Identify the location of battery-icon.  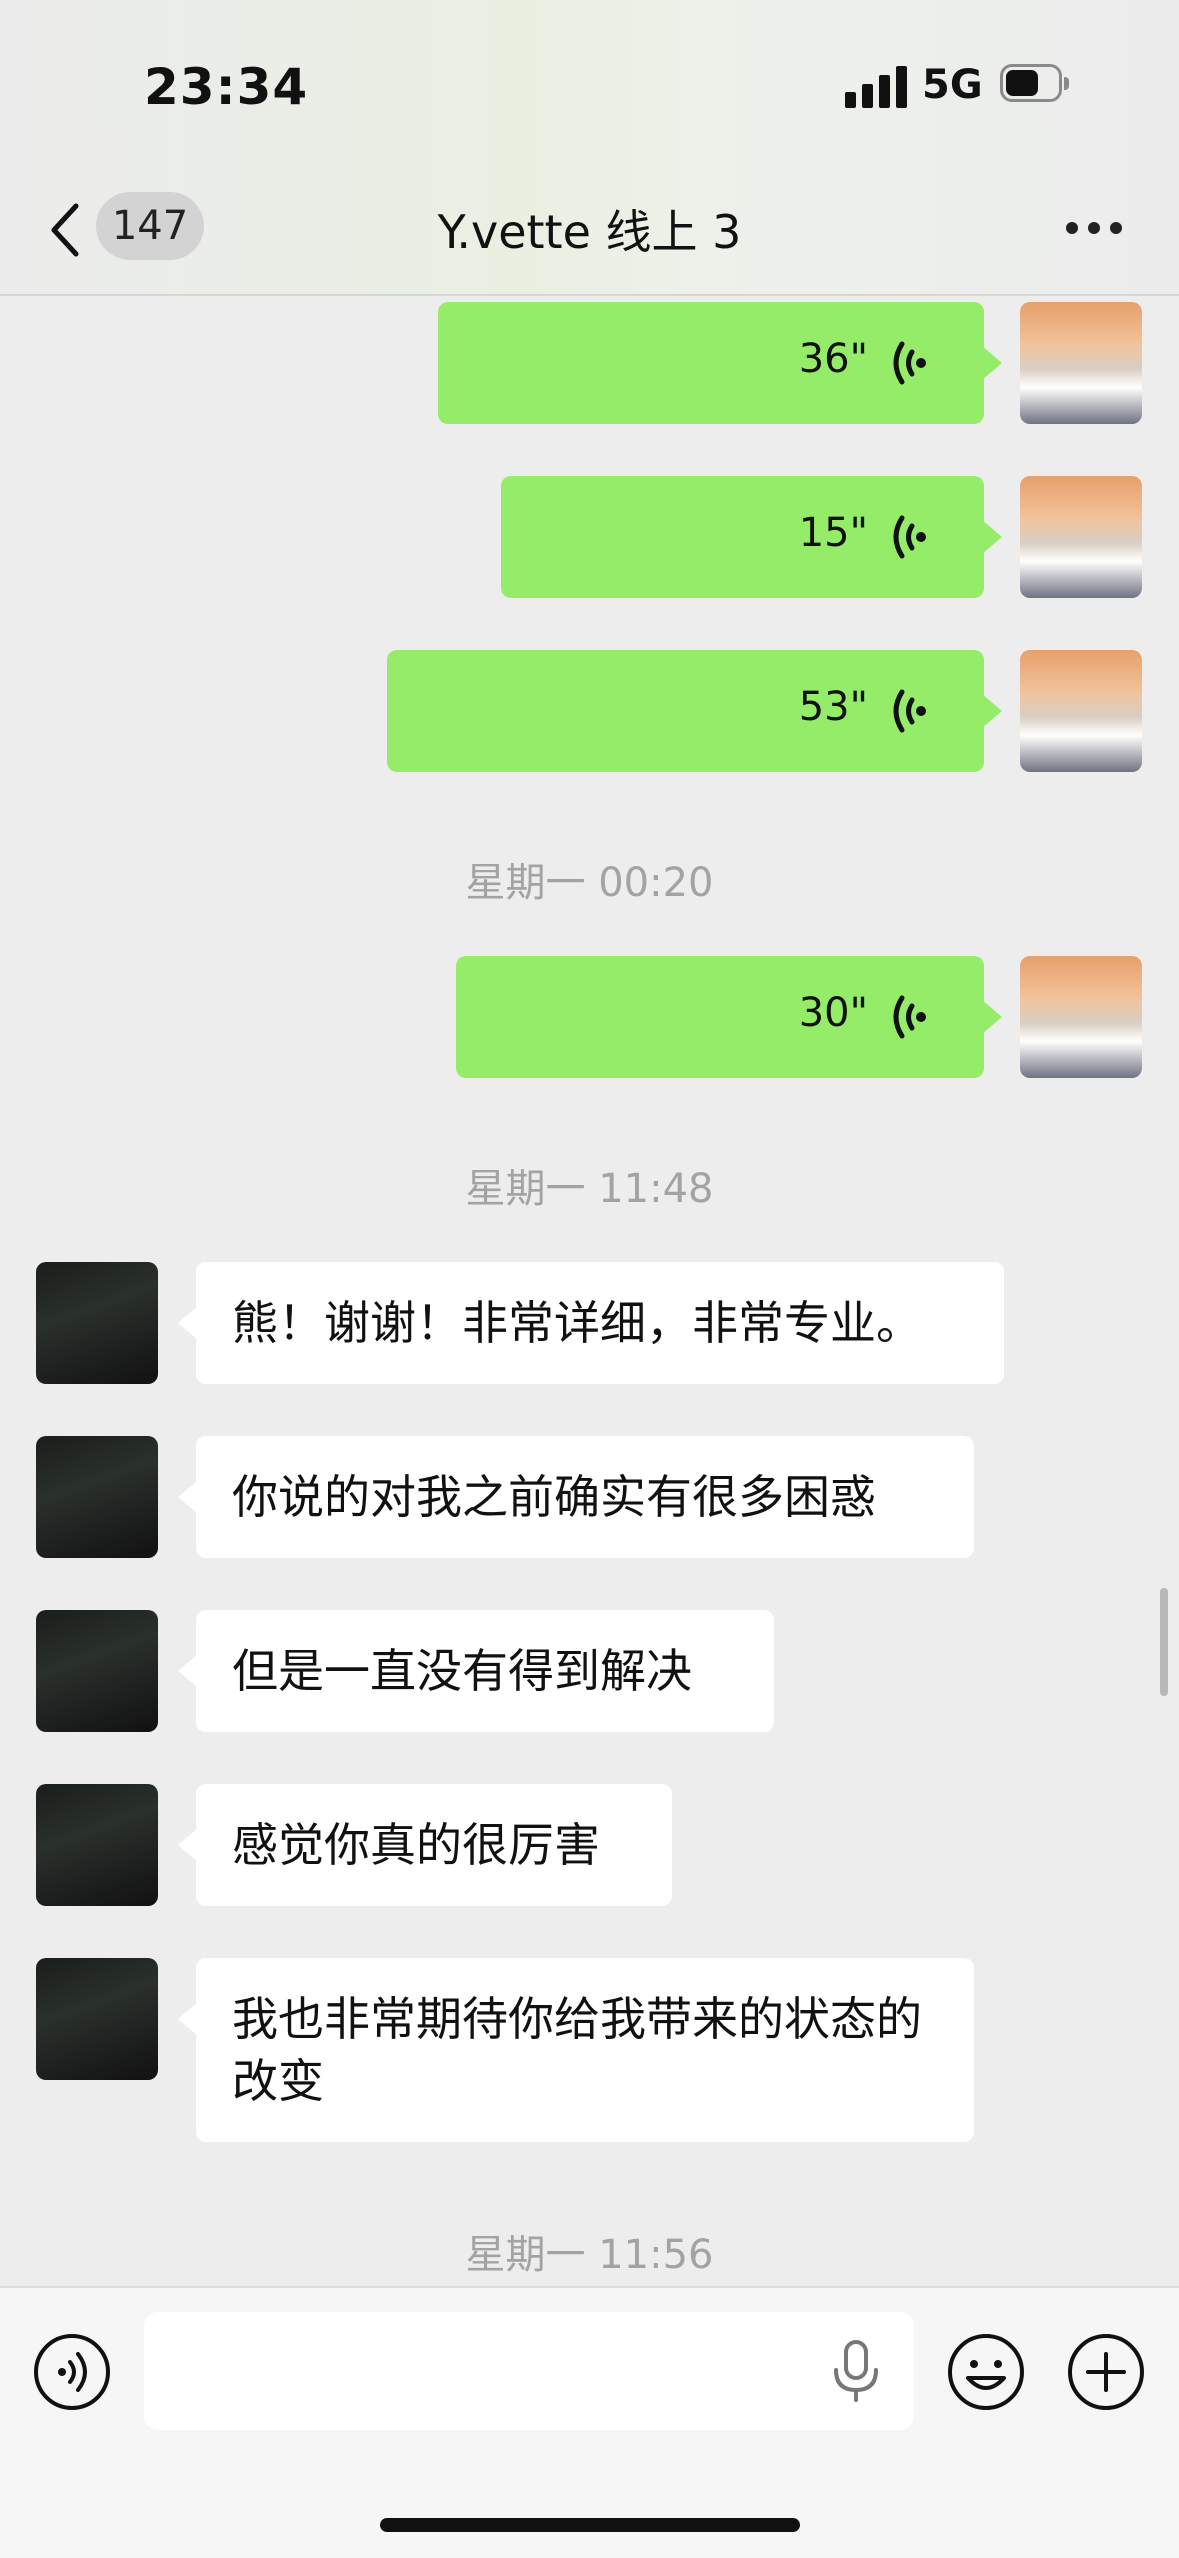
(1035, 84).